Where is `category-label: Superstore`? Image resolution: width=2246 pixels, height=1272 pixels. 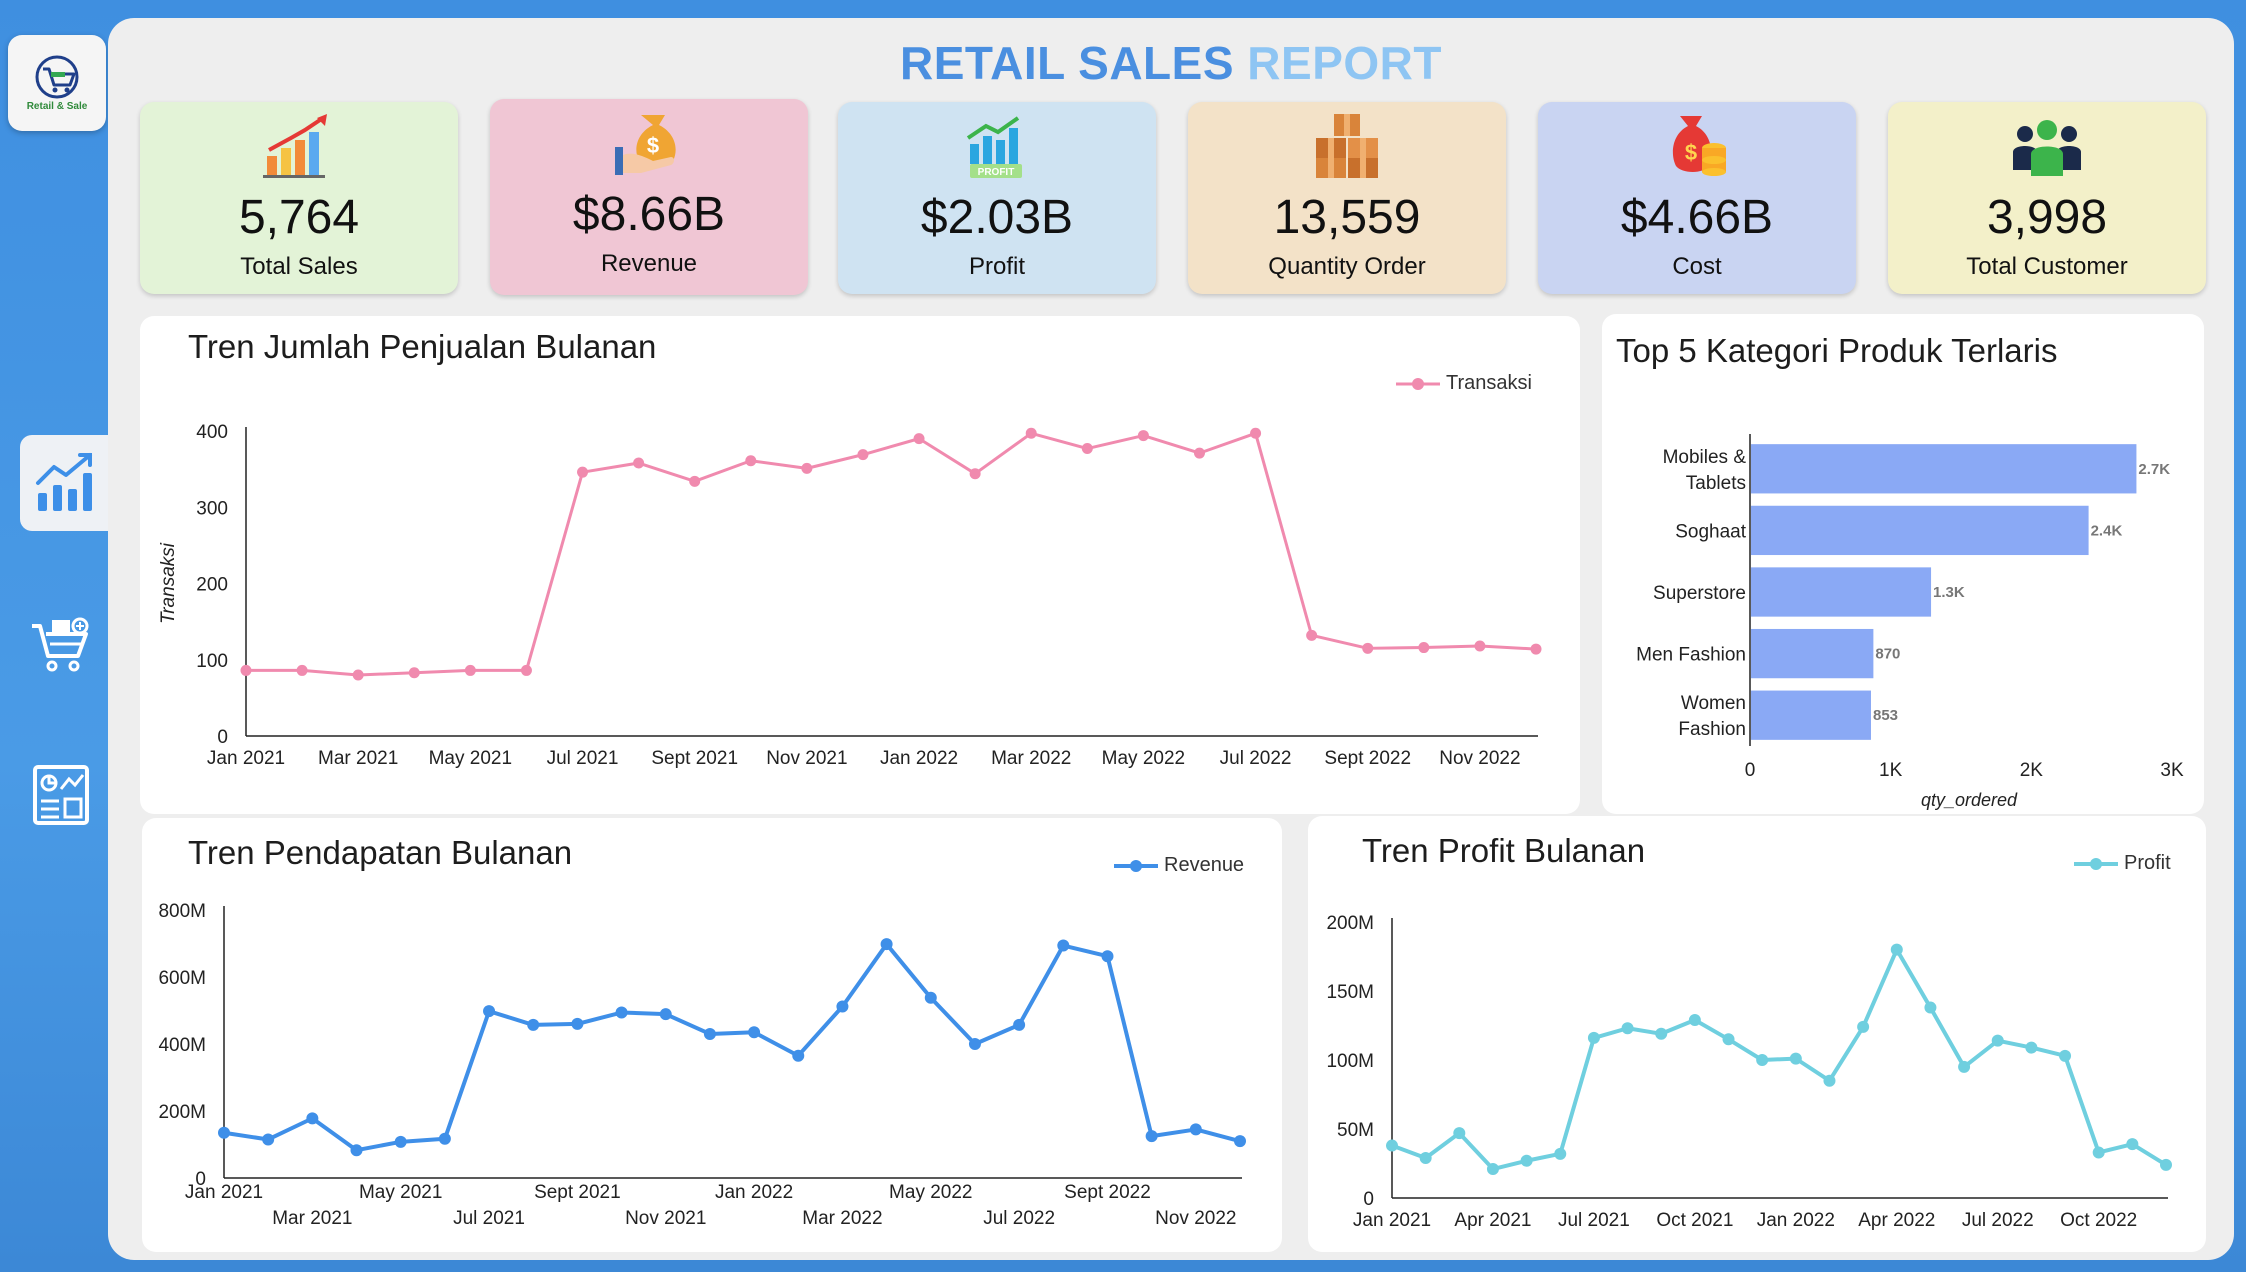
category-label: Superstore is located at coordinates (1699, 593).